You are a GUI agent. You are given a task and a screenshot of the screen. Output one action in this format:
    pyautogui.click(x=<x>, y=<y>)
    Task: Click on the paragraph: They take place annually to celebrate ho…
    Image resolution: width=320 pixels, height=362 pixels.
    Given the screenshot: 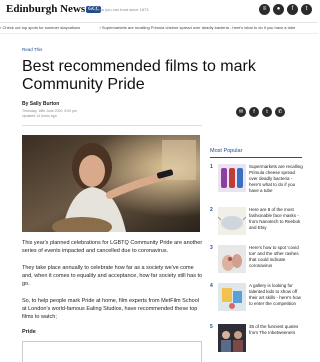 What is the action you would take?
    pyautogui.click(x=112, y=276)
    